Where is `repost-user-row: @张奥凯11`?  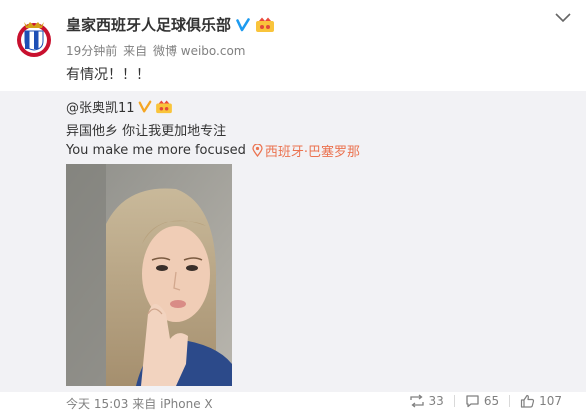
repost-user-row: @张奥凯11 is located at coordinates (119, 106).